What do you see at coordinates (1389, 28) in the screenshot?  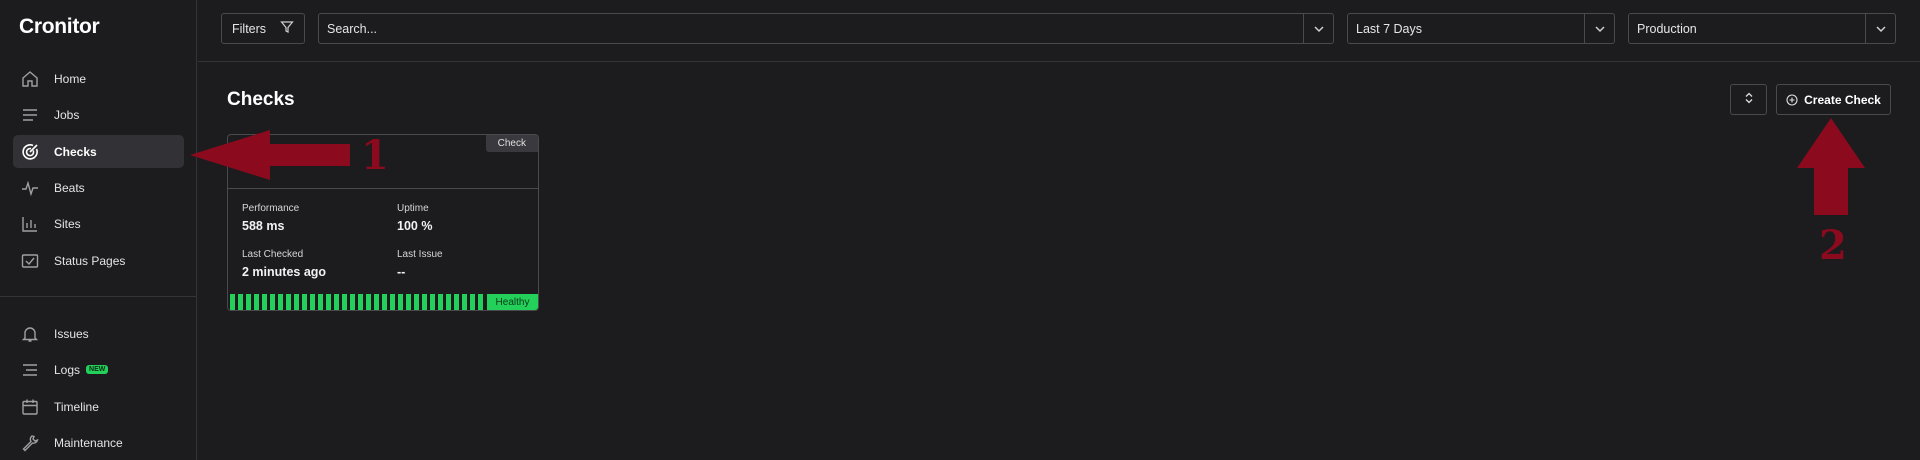 I see `time-range-value: Last 7 Days` at bounding box center [1389, 28].